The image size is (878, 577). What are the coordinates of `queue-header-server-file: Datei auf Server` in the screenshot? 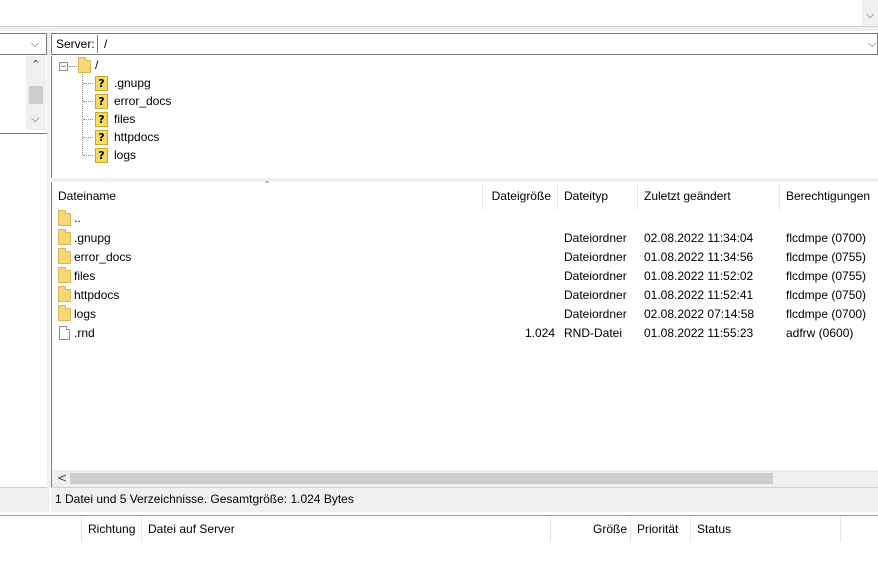 It's located at (191, 529).